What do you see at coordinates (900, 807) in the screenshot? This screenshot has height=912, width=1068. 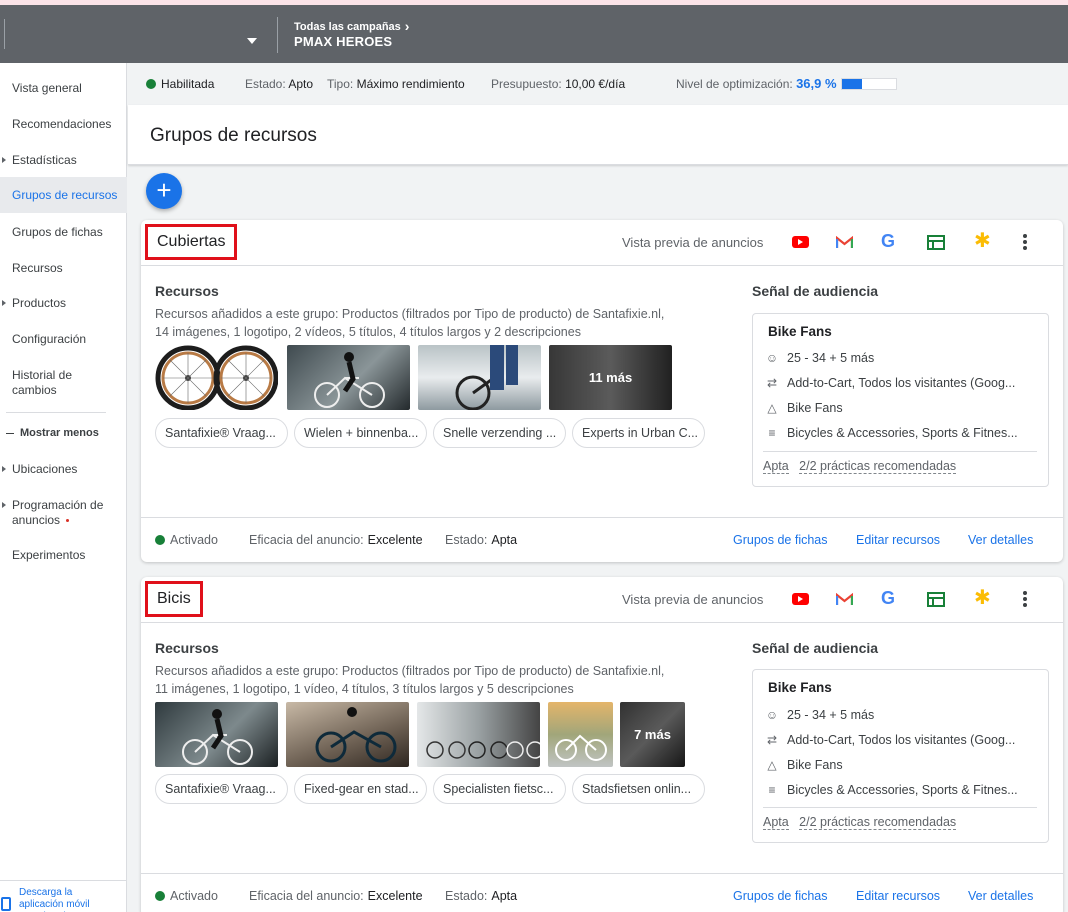 I see `audience-divider` at bounding box center [900, 807].